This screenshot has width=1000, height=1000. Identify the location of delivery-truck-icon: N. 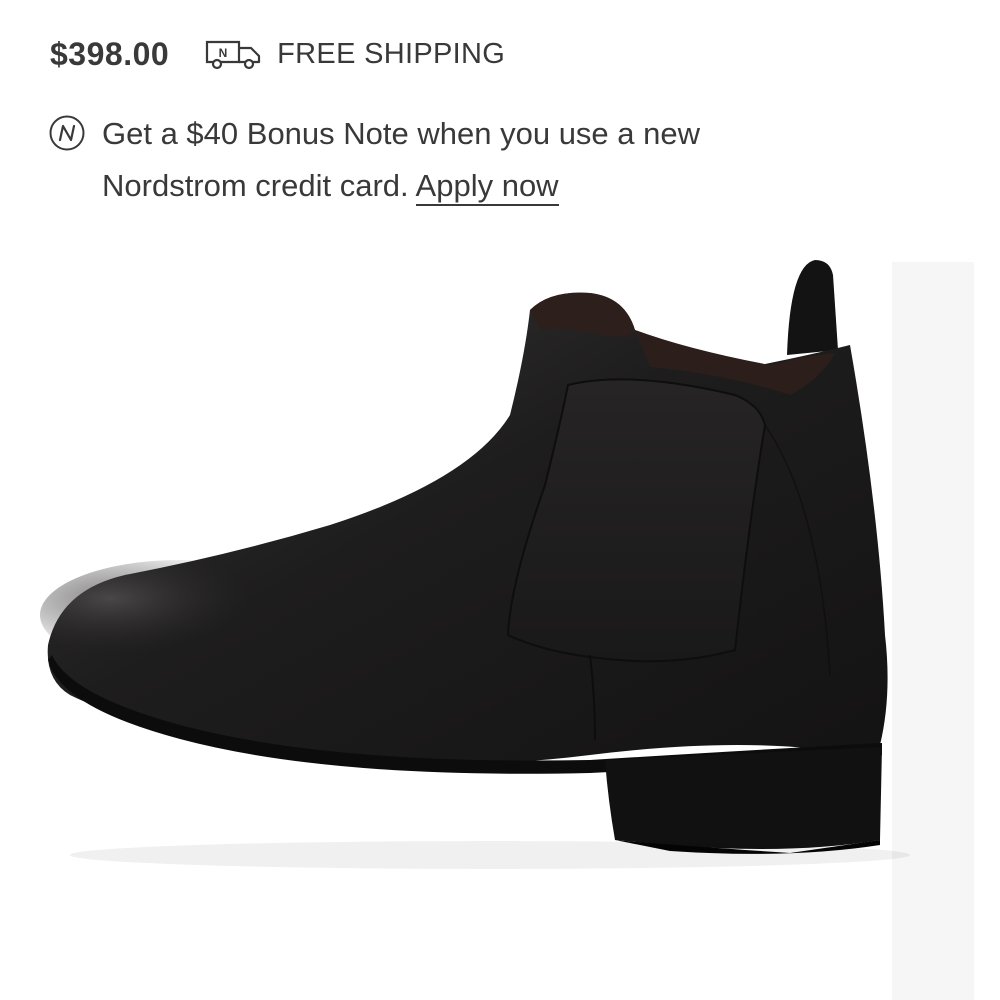
(235, 54).